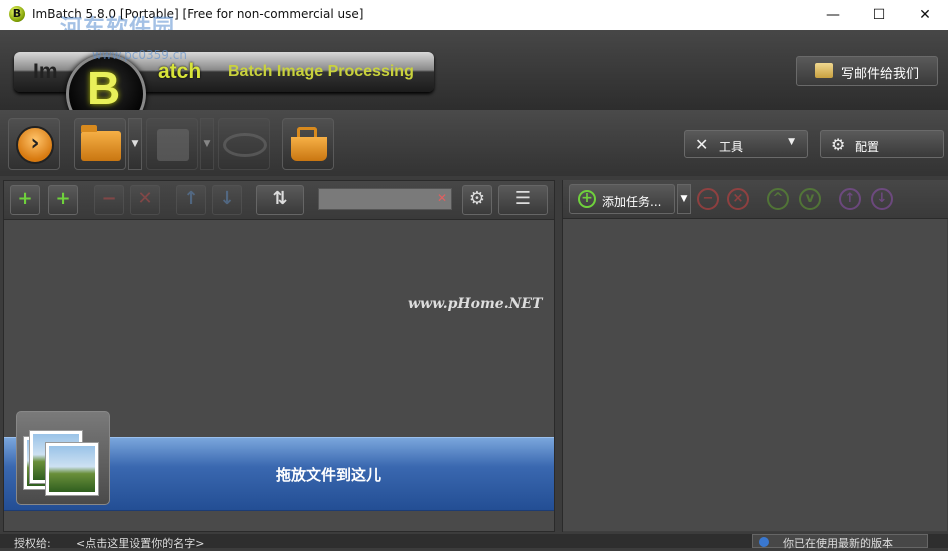 Image resolution: width=948 pixels, height=551 pixels. Describe the element at coordinates (684, 199) in the screenshot. I see `add-task-dropdown: ▼` at that location.